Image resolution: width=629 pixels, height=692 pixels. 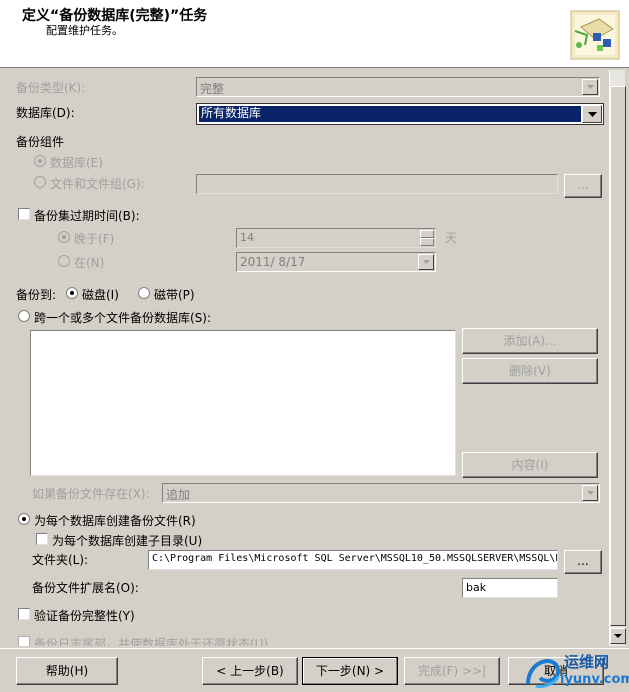 I want to click on scrollbar-thumb, so click(x=618, y=356).